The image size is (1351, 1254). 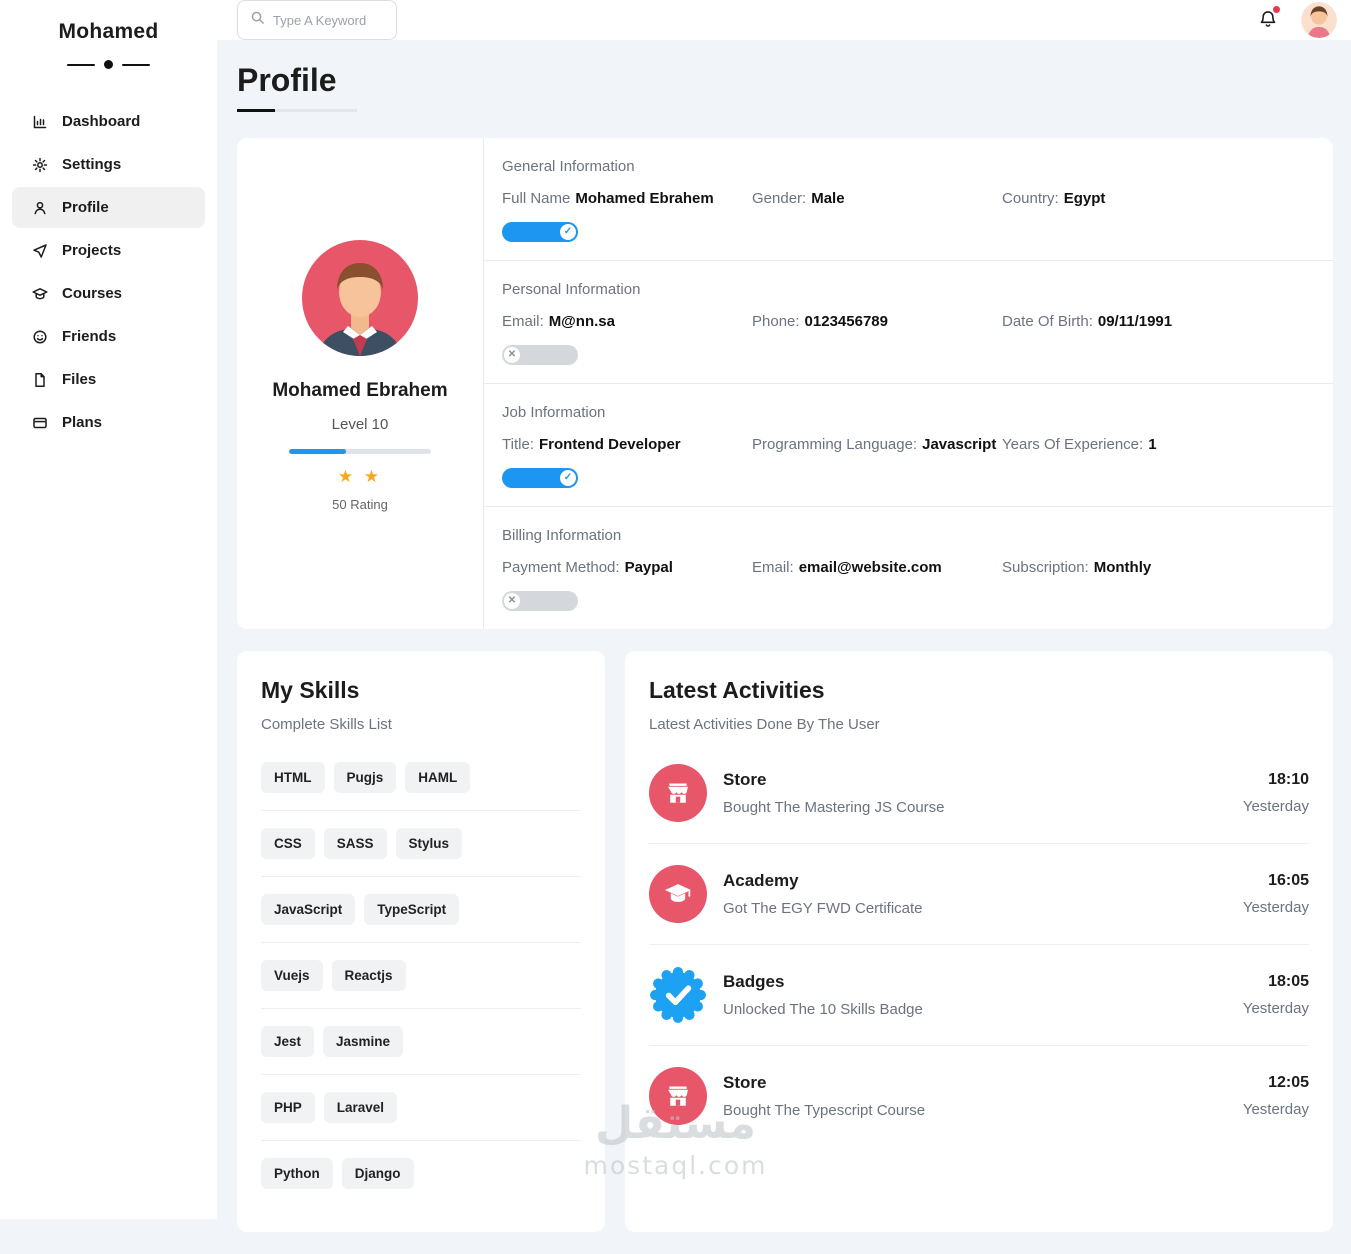 What do you see at coordinates (292, 975) in the screenshot?
I see `skill-tag: Vuejs` at bounding box center [292, 975].